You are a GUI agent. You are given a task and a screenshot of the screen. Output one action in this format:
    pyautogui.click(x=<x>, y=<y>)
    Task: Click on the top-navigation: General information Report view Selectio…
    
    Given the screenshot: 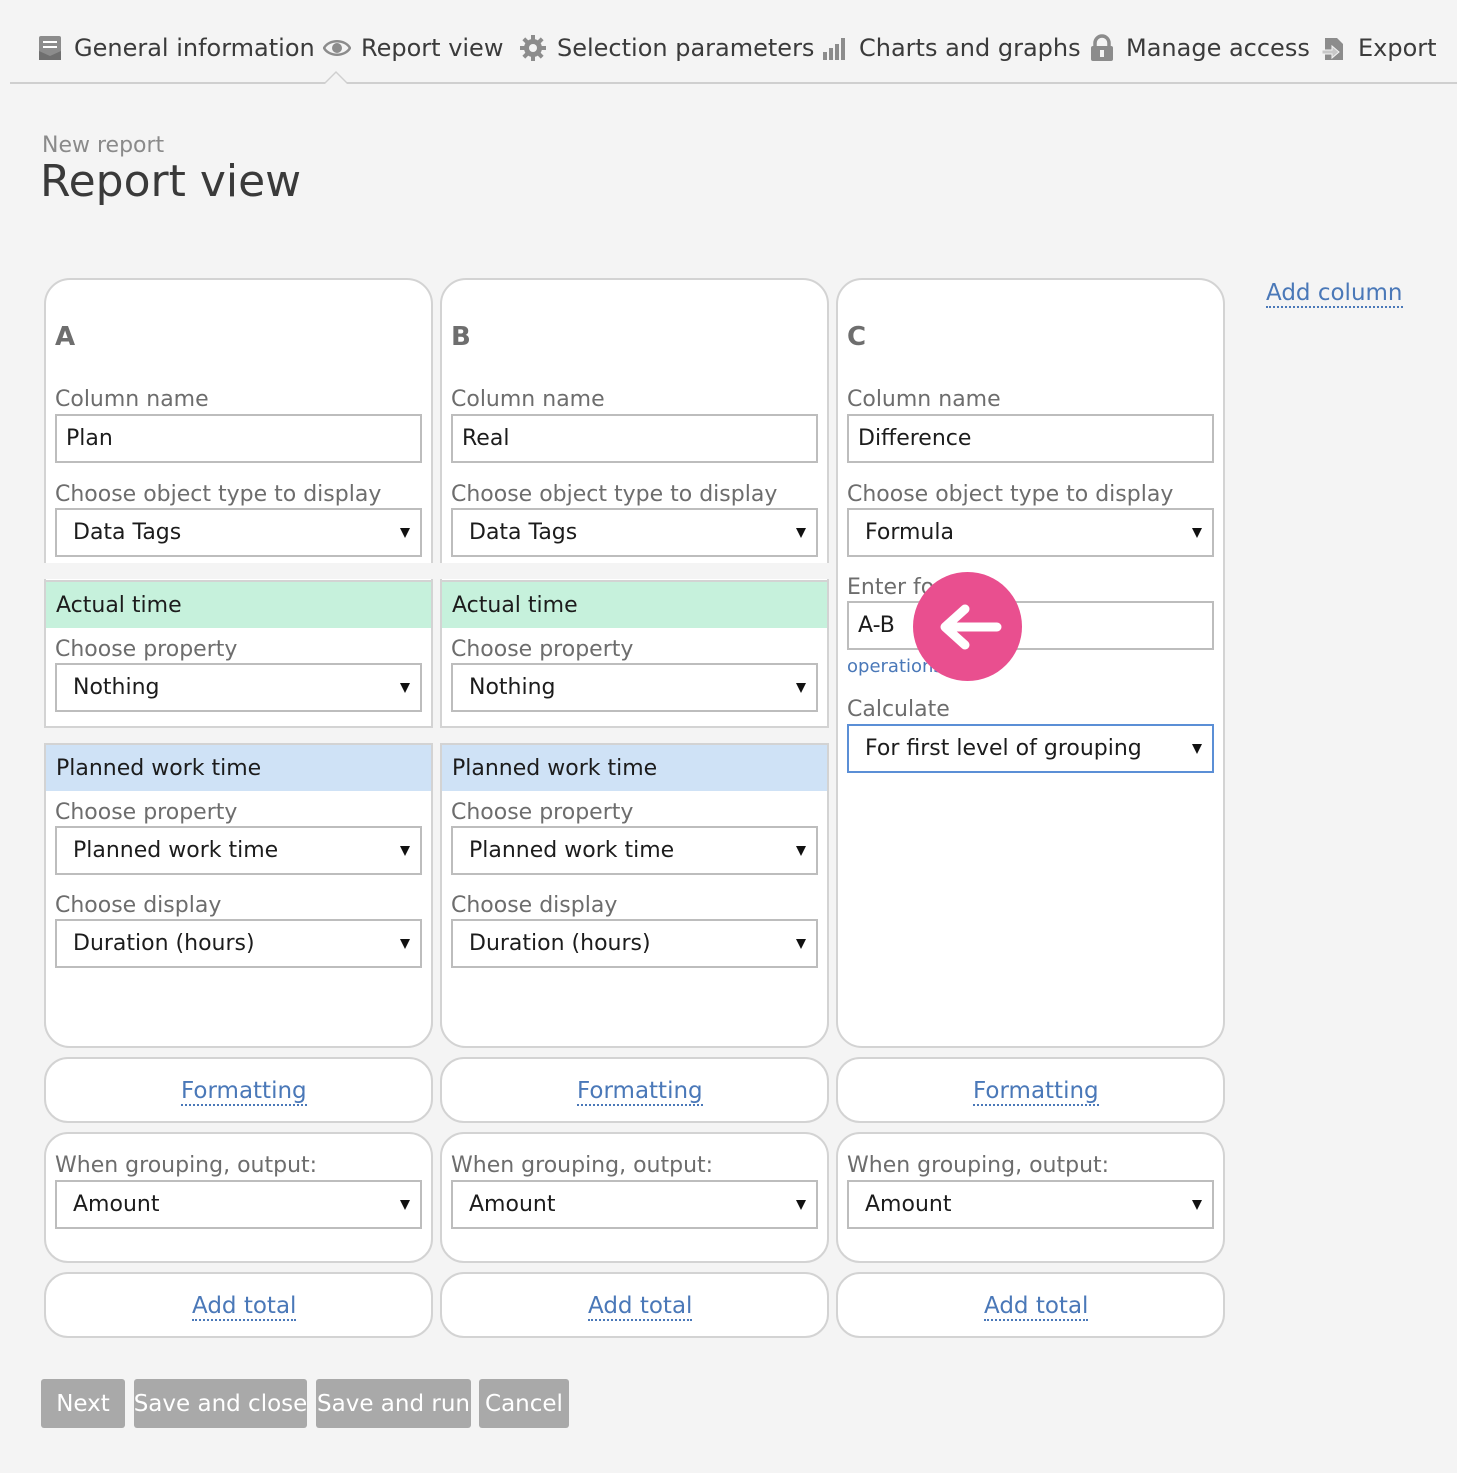 What is the action you would take?
    pyautogui.click(x=733, y=42)
    